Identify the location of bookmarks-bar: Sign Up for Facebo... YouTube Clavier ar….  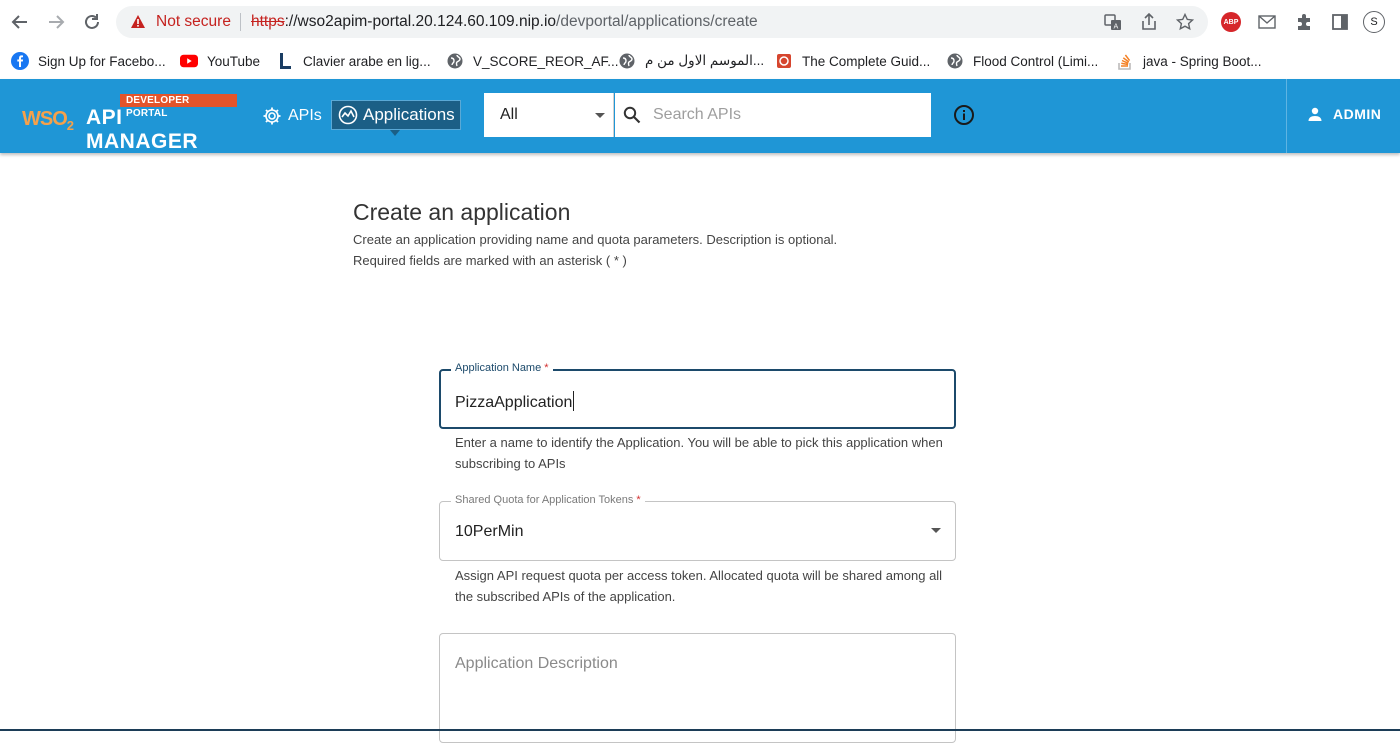
(700, 61).